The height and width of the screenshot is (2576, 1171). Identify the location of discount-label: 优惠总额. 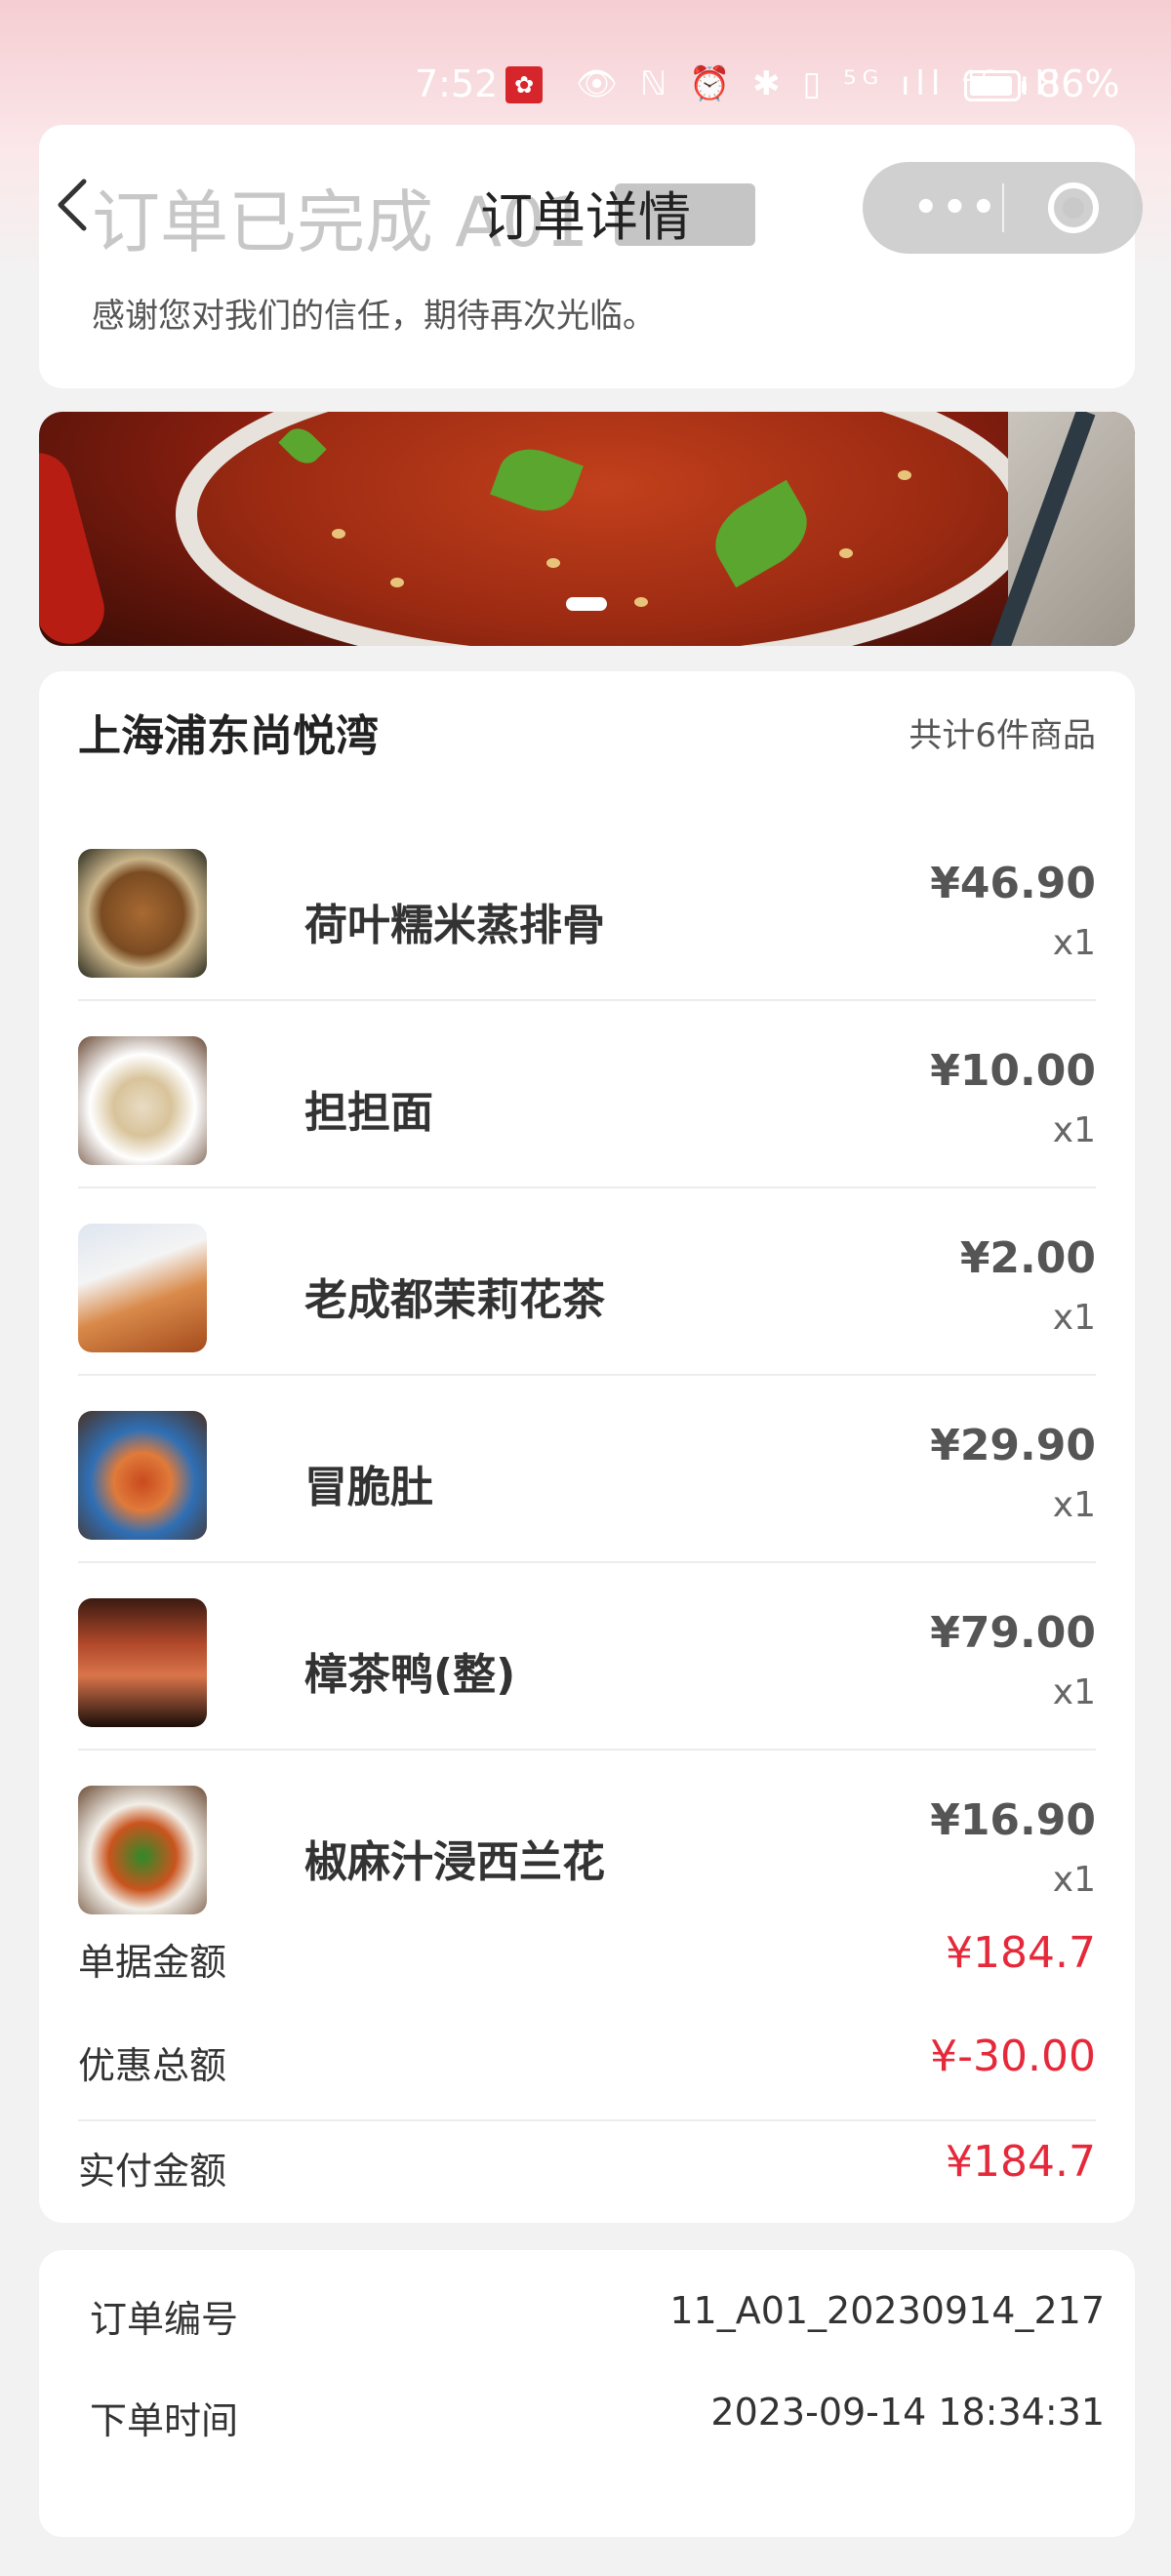
(152, 2065).